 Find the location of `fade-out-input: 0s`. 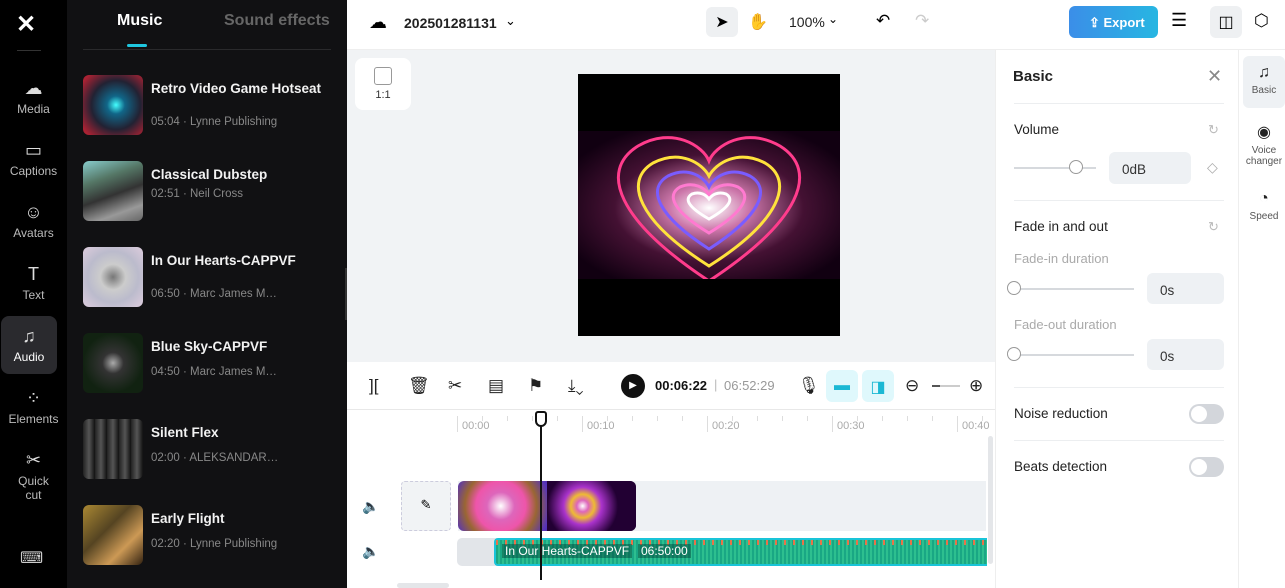

fade-out-input: 0s is located at coordinates (1185, 354).